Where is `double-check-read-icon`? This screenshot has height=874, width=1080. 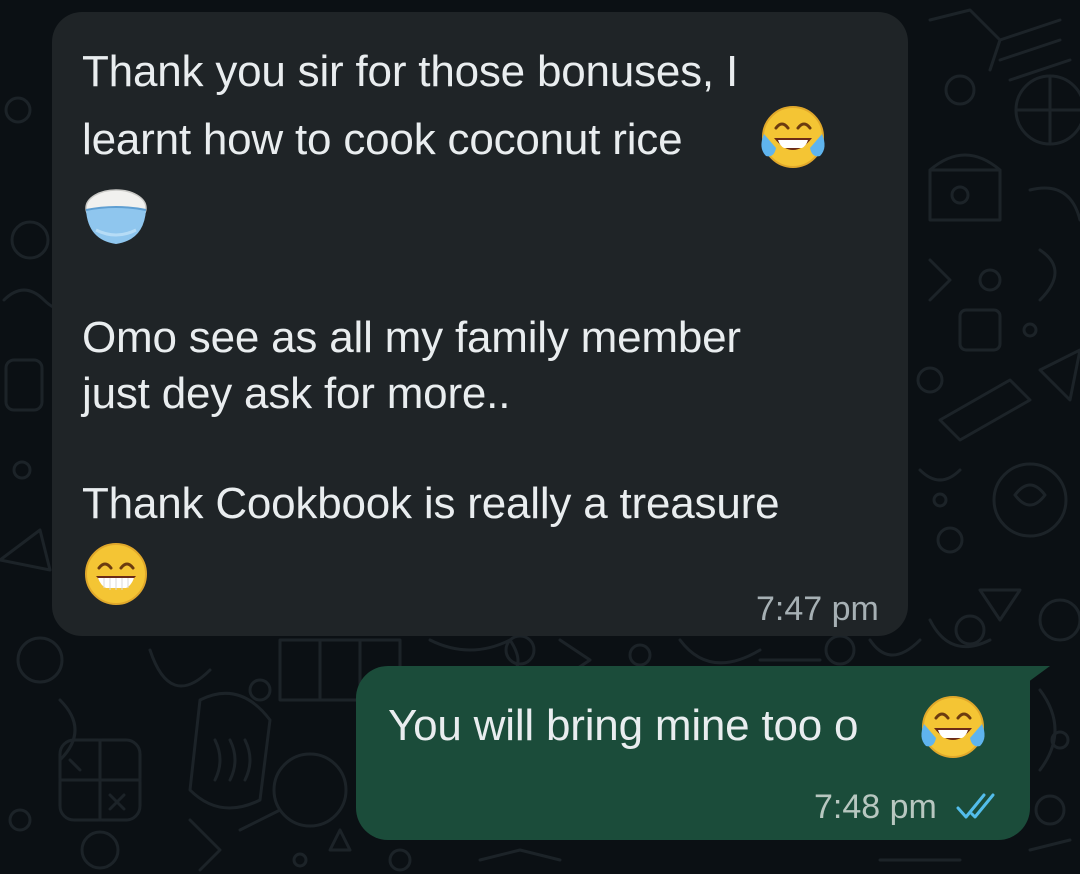
double-check-read-icon is located at coordinates (975, 806).